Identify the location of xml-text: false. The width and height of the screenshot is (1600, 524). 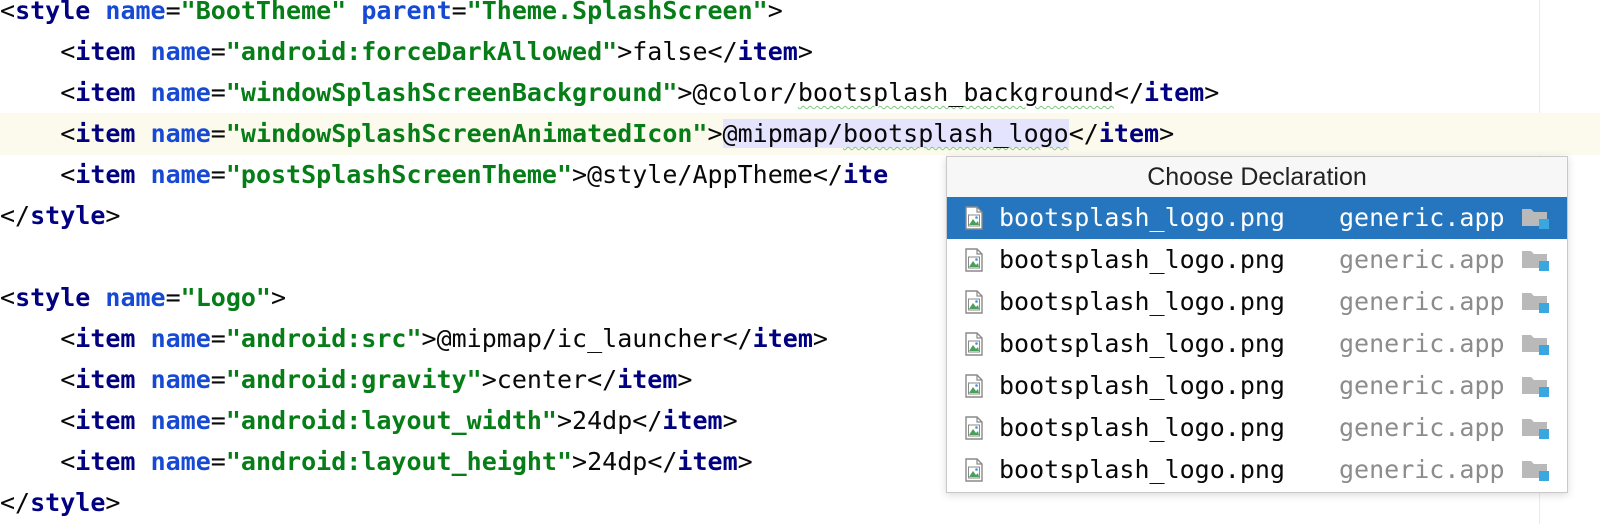
(670, 51).